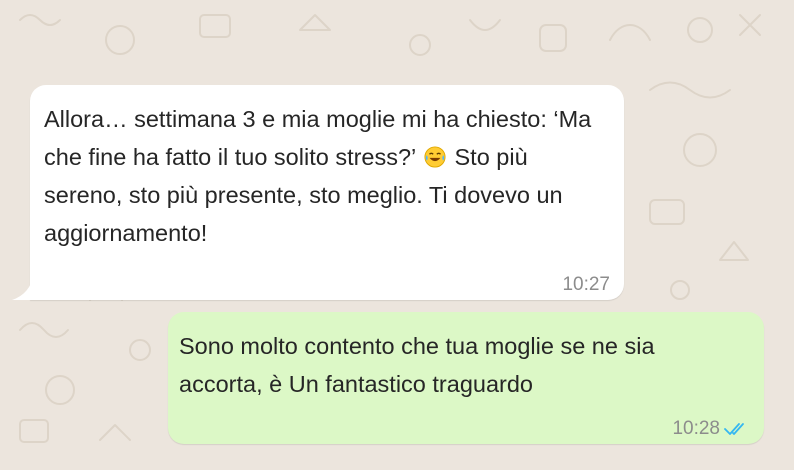  What do you see at coordinates (23, 287) in the screenshot?
I see `incoming-bubble-tail` at bounding box center [23, 287].